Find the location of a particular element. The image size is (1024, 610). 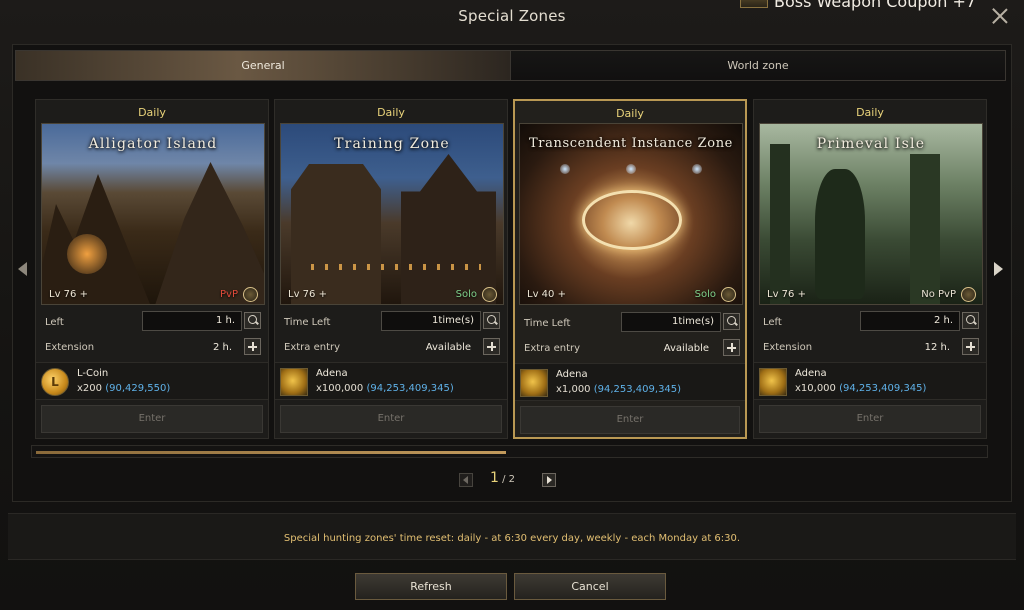

next-page-icon is located at coordinates (549, 480).